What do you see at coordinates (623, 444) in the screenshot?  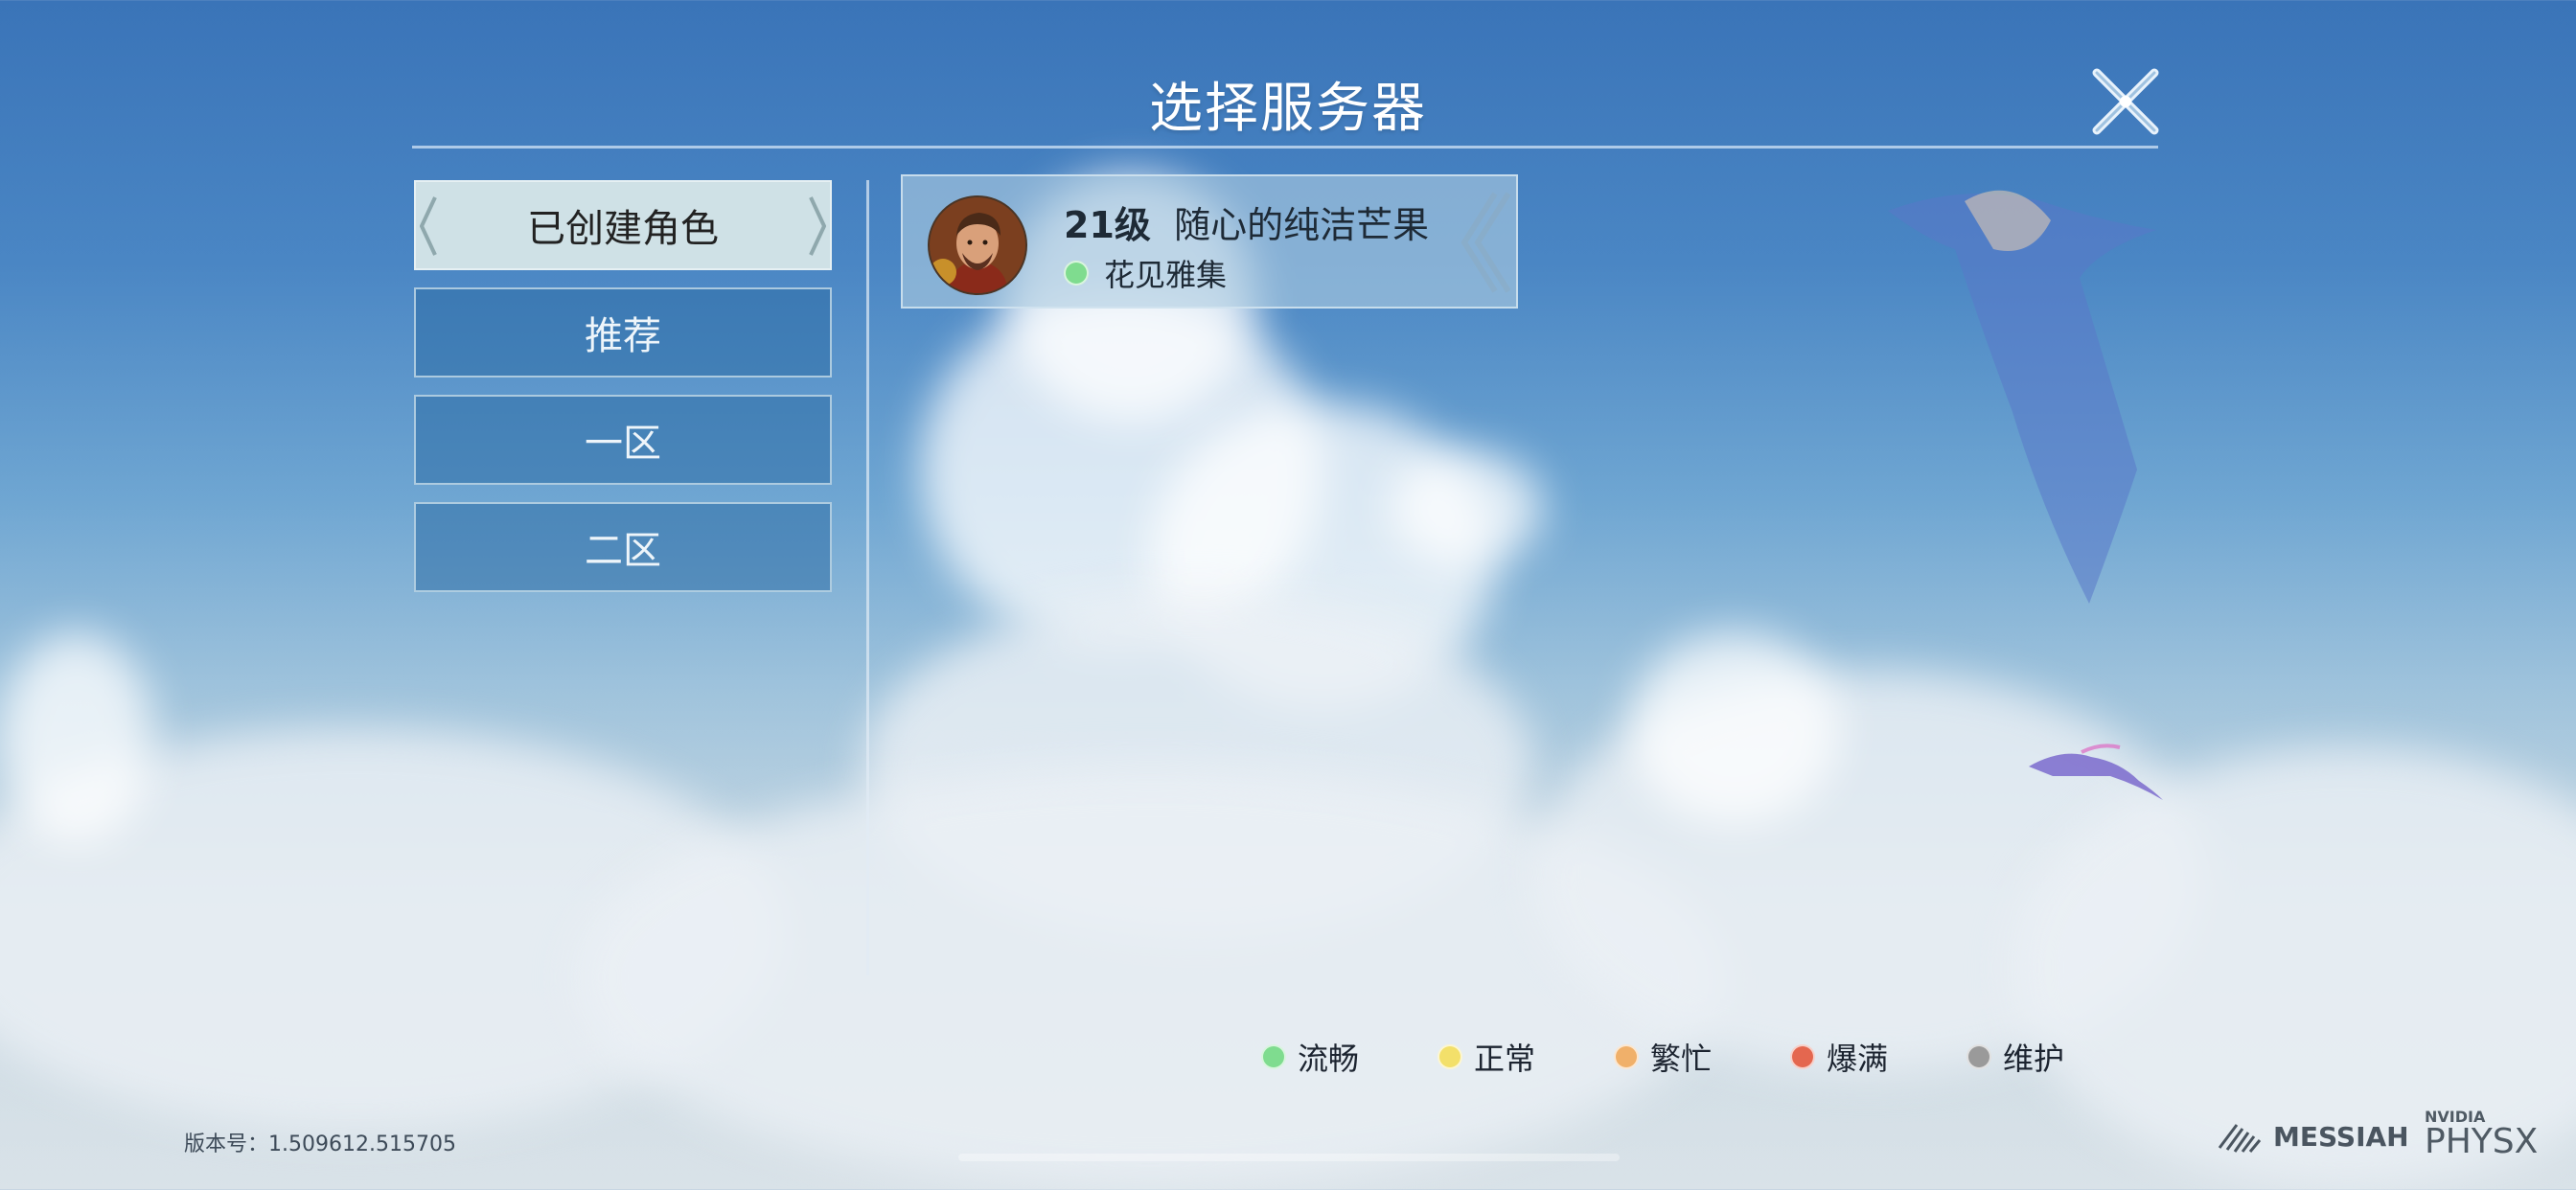 I see `tab-label: 一区` at bounding box center [623, 444].